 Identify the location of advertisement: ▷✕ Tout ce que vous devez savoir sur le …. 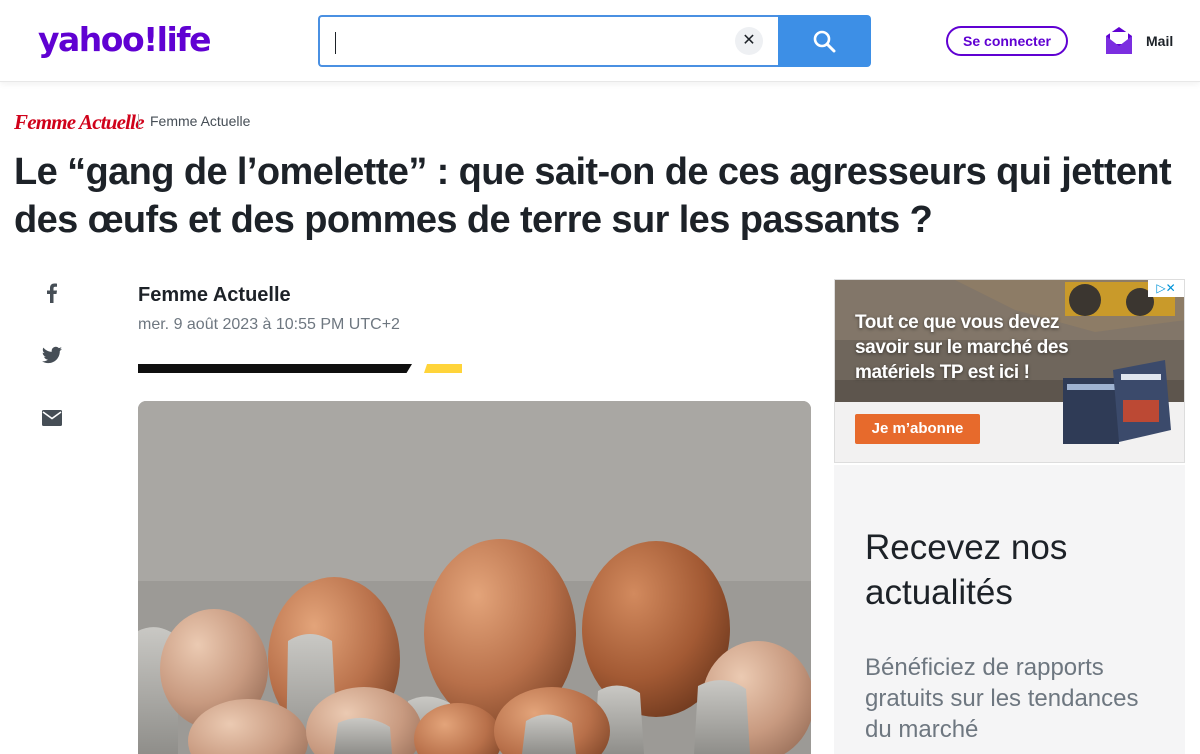
(1009, 371).